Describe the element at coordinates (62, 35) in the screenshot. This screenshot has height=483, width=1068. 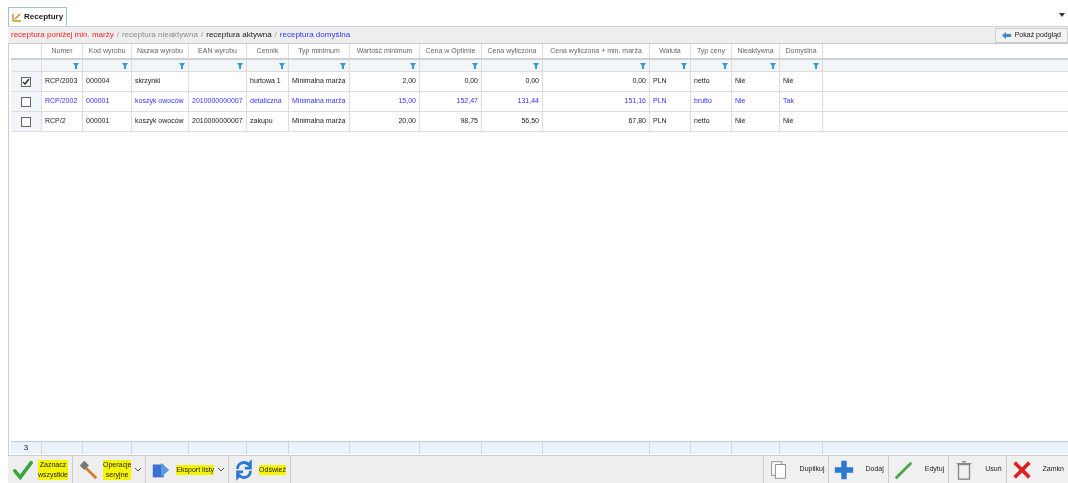
I see `legend-item: receptura poniżej min. marży` at that location.